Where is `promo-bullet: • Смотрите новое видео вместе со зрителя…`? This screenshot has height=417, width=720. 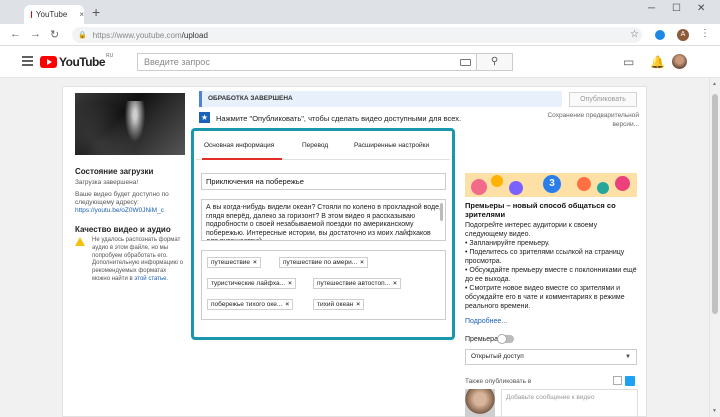
promo-bullet: • Смотрите новое видео вместе со зрителя… is located at coordinates (545, 297).